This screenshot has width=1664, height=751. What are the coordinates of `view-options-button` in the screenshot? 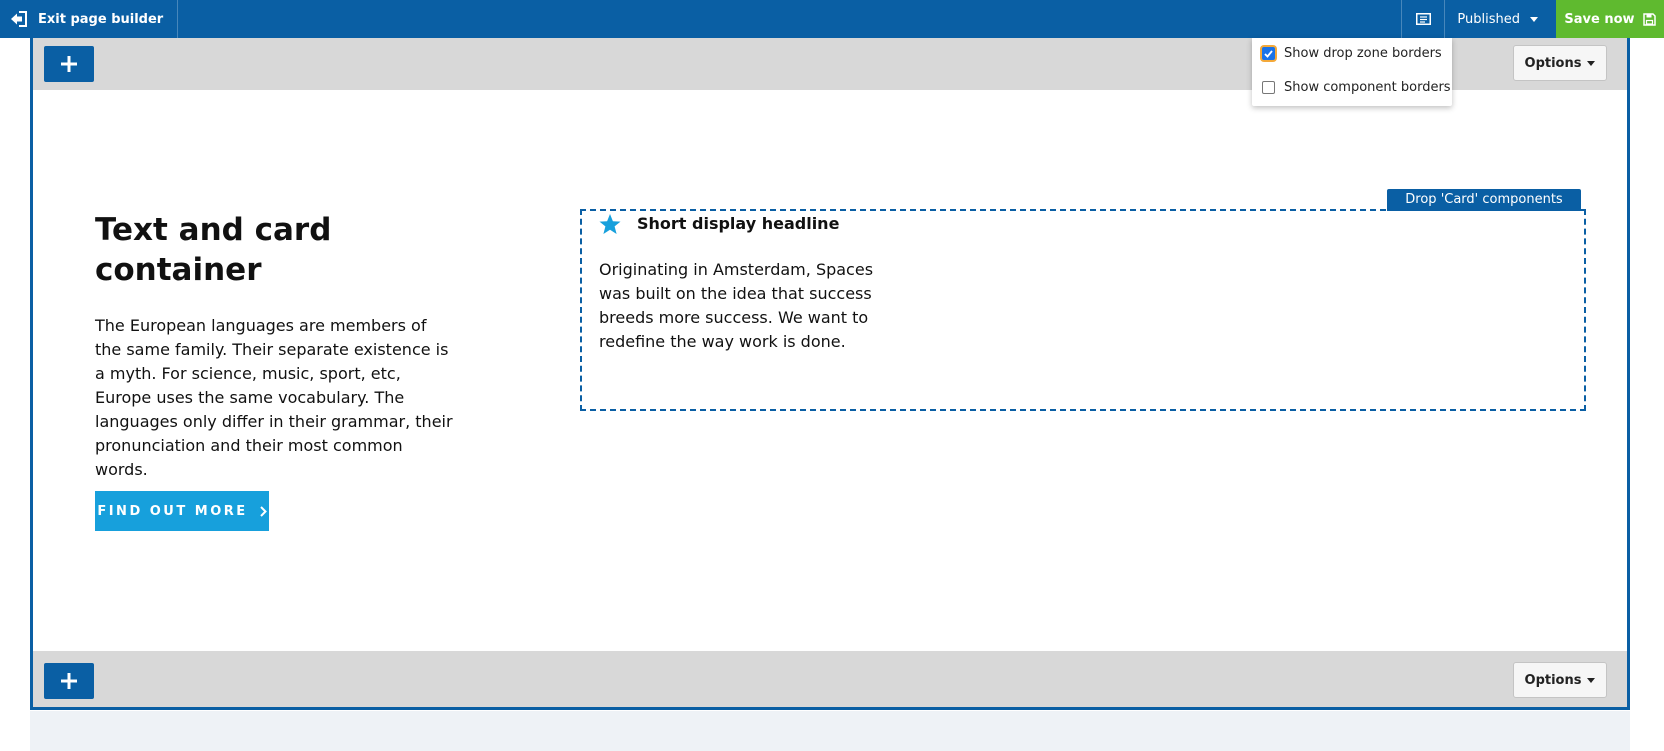 It's located at (1423, 19).